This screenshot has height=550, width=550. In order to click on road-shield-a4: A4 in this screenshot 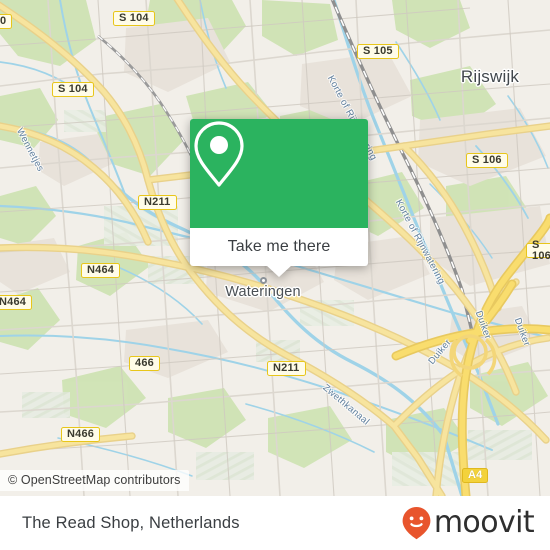, I will do `click(475, 475)`.